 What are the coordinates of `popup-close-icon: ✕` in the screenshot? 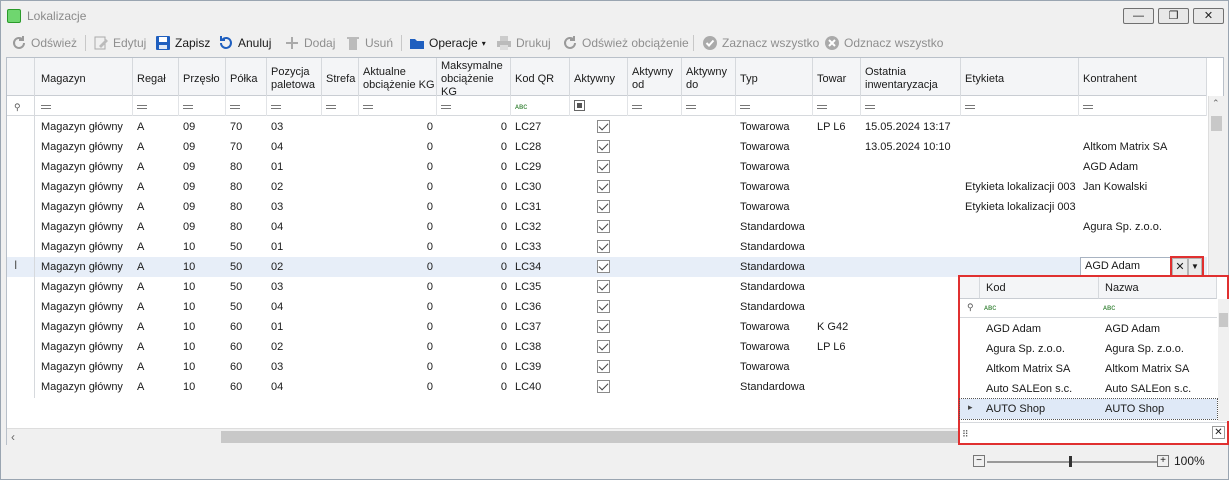 It's located at (1218, 432).